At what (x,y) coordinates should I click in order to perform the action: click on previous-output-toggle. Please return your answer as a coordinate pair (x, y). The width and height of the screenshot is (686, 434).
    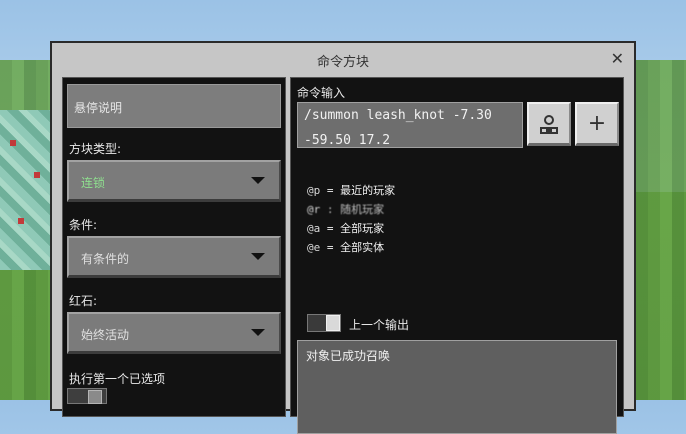
    Looking at the image, I should click on (324, 323).